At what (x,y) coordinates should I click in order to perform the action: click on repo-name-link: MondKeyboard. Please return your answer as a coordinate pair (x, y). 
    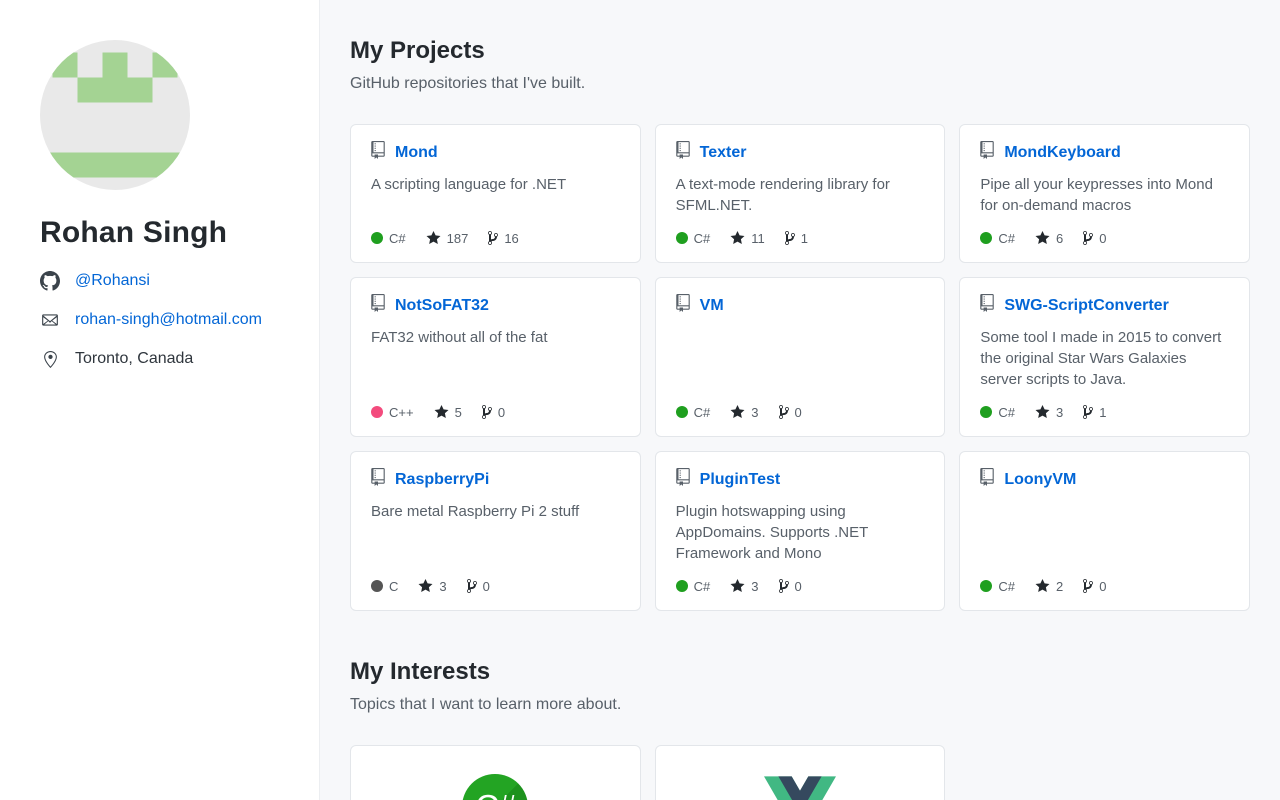
    Looking at the image, I should click on (1062, 153).